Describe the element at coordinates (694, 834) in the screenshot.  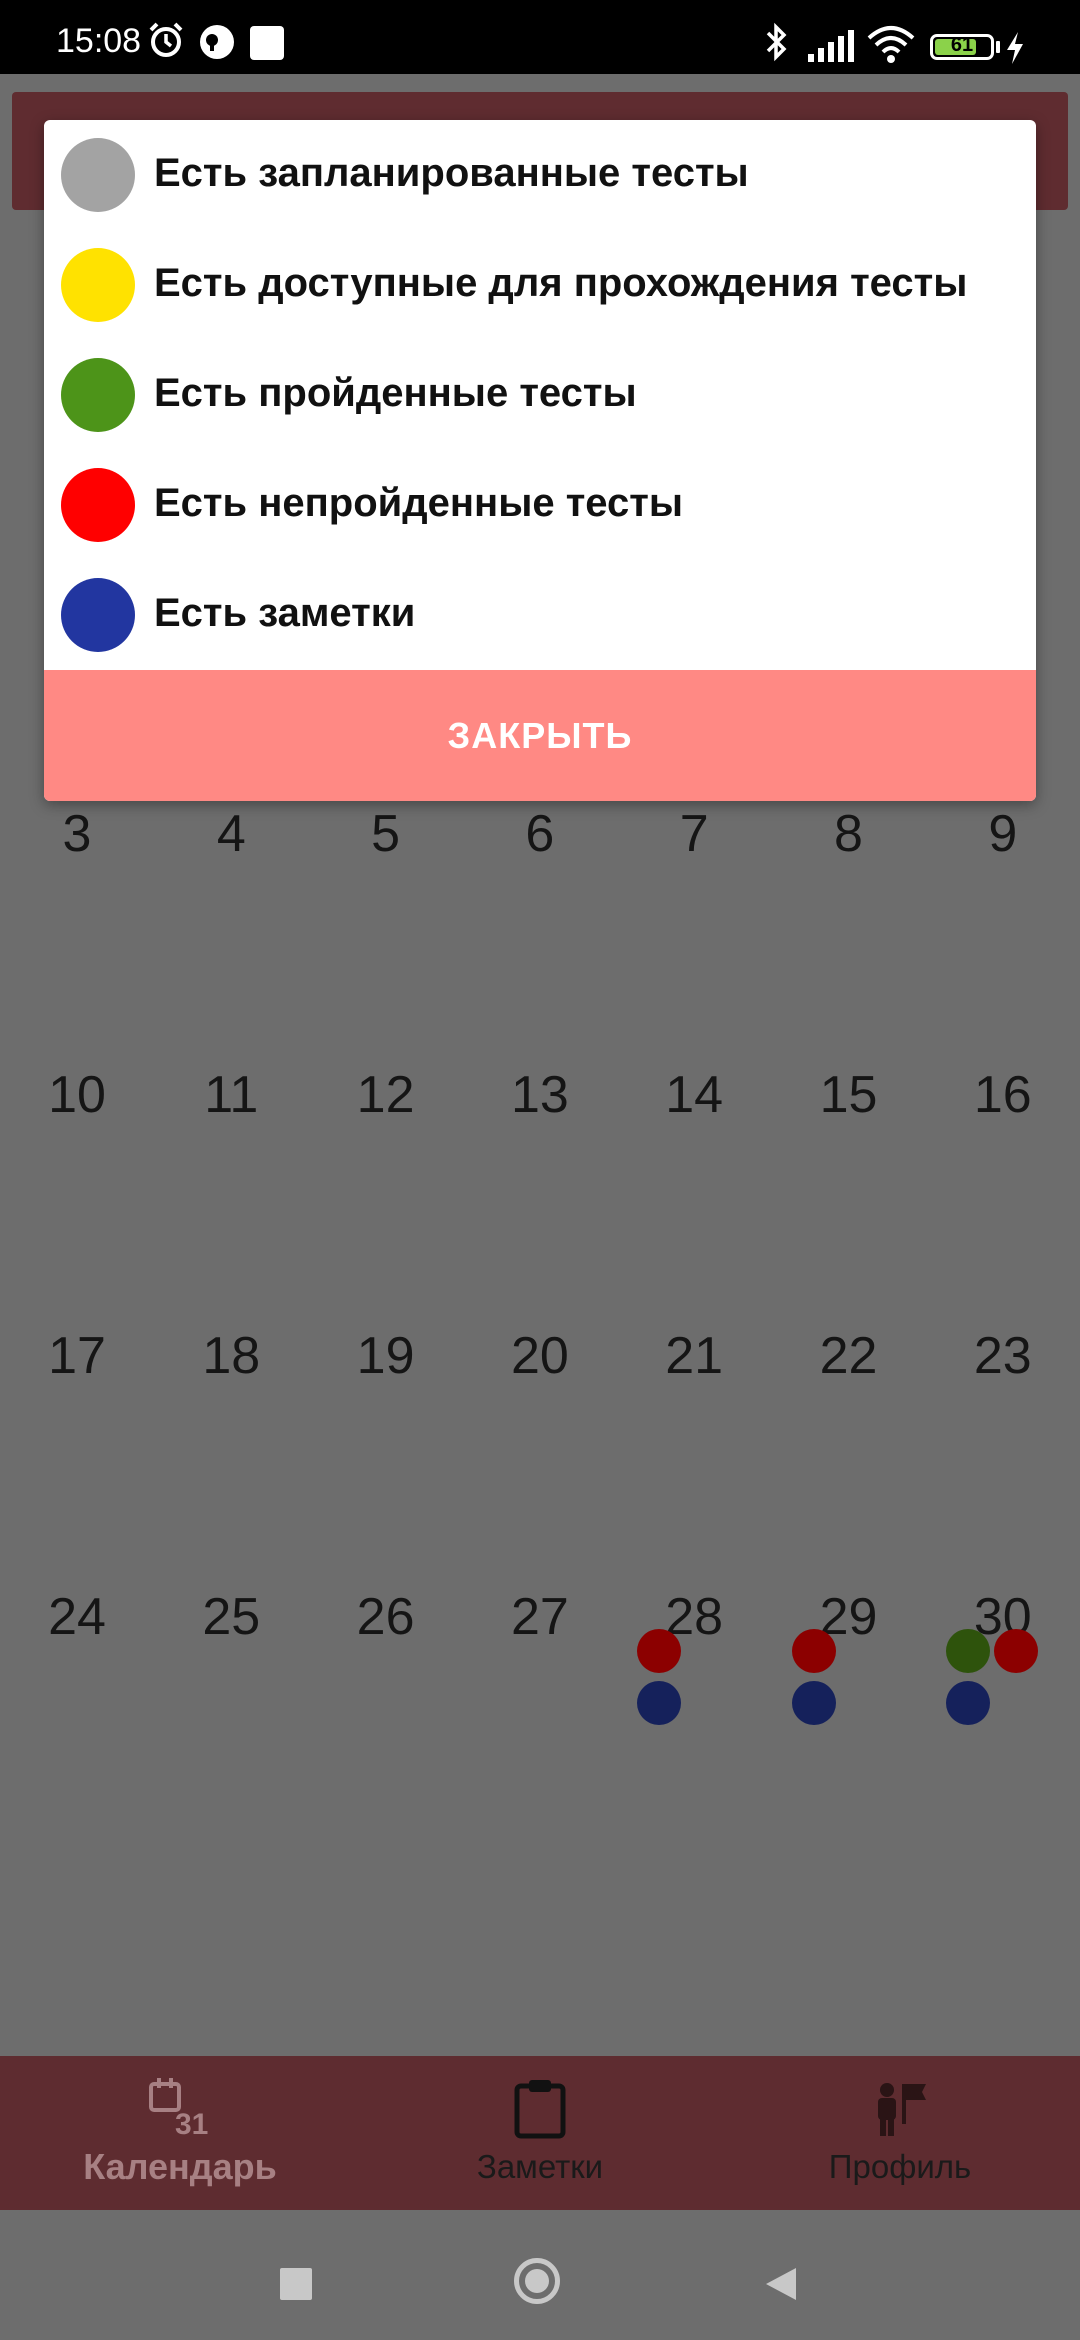
I see `calendar-day: 7` at that location.